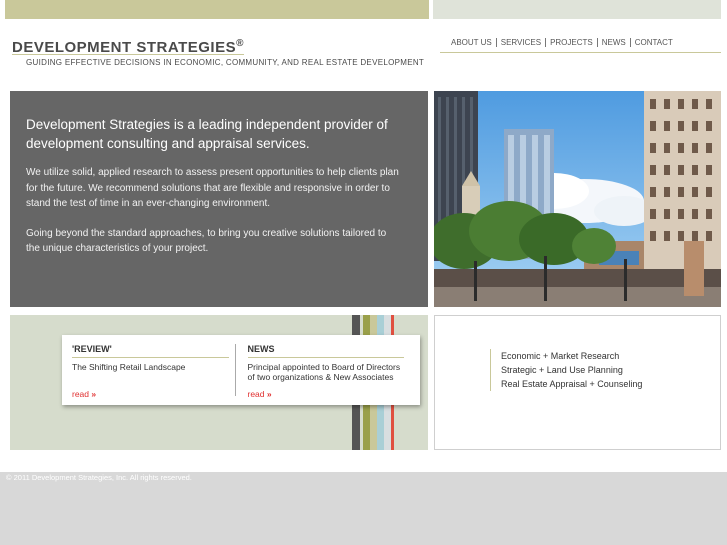 This screenshot has width=727, height=545. What do you see at coordinates (240, 43) in the screenshot?
I see `registered-mark: ®` at bounding box center [240, 43].